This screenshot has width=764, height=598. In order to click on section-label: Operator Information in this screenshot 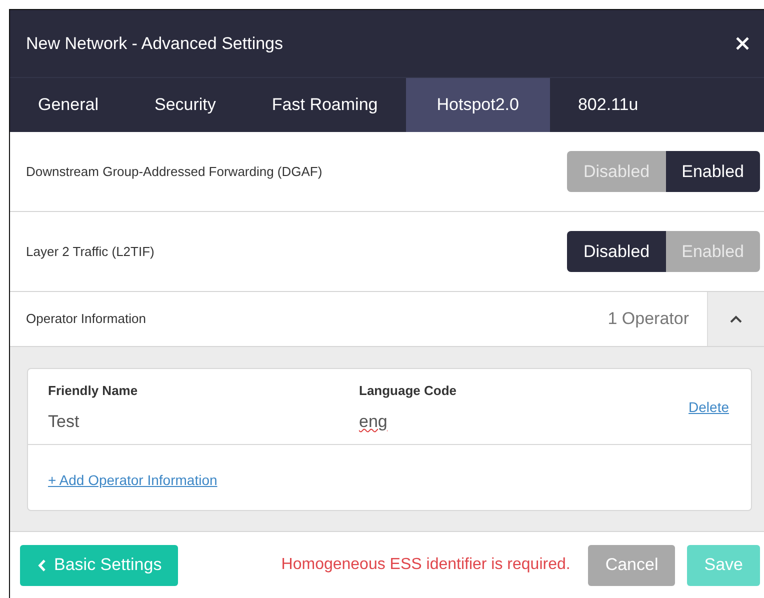, I will do `click(86, 319)`.